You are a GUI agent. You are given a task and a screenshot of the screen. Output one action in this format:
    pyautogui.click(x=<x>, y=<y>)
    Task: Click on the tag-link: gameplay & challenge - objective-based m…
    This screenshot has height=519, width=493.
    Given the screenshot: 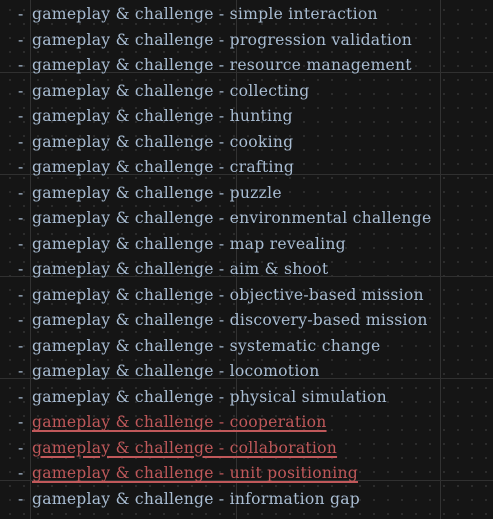 What is the action you would take?
    pyautogui.click(x=228, y=295)
    